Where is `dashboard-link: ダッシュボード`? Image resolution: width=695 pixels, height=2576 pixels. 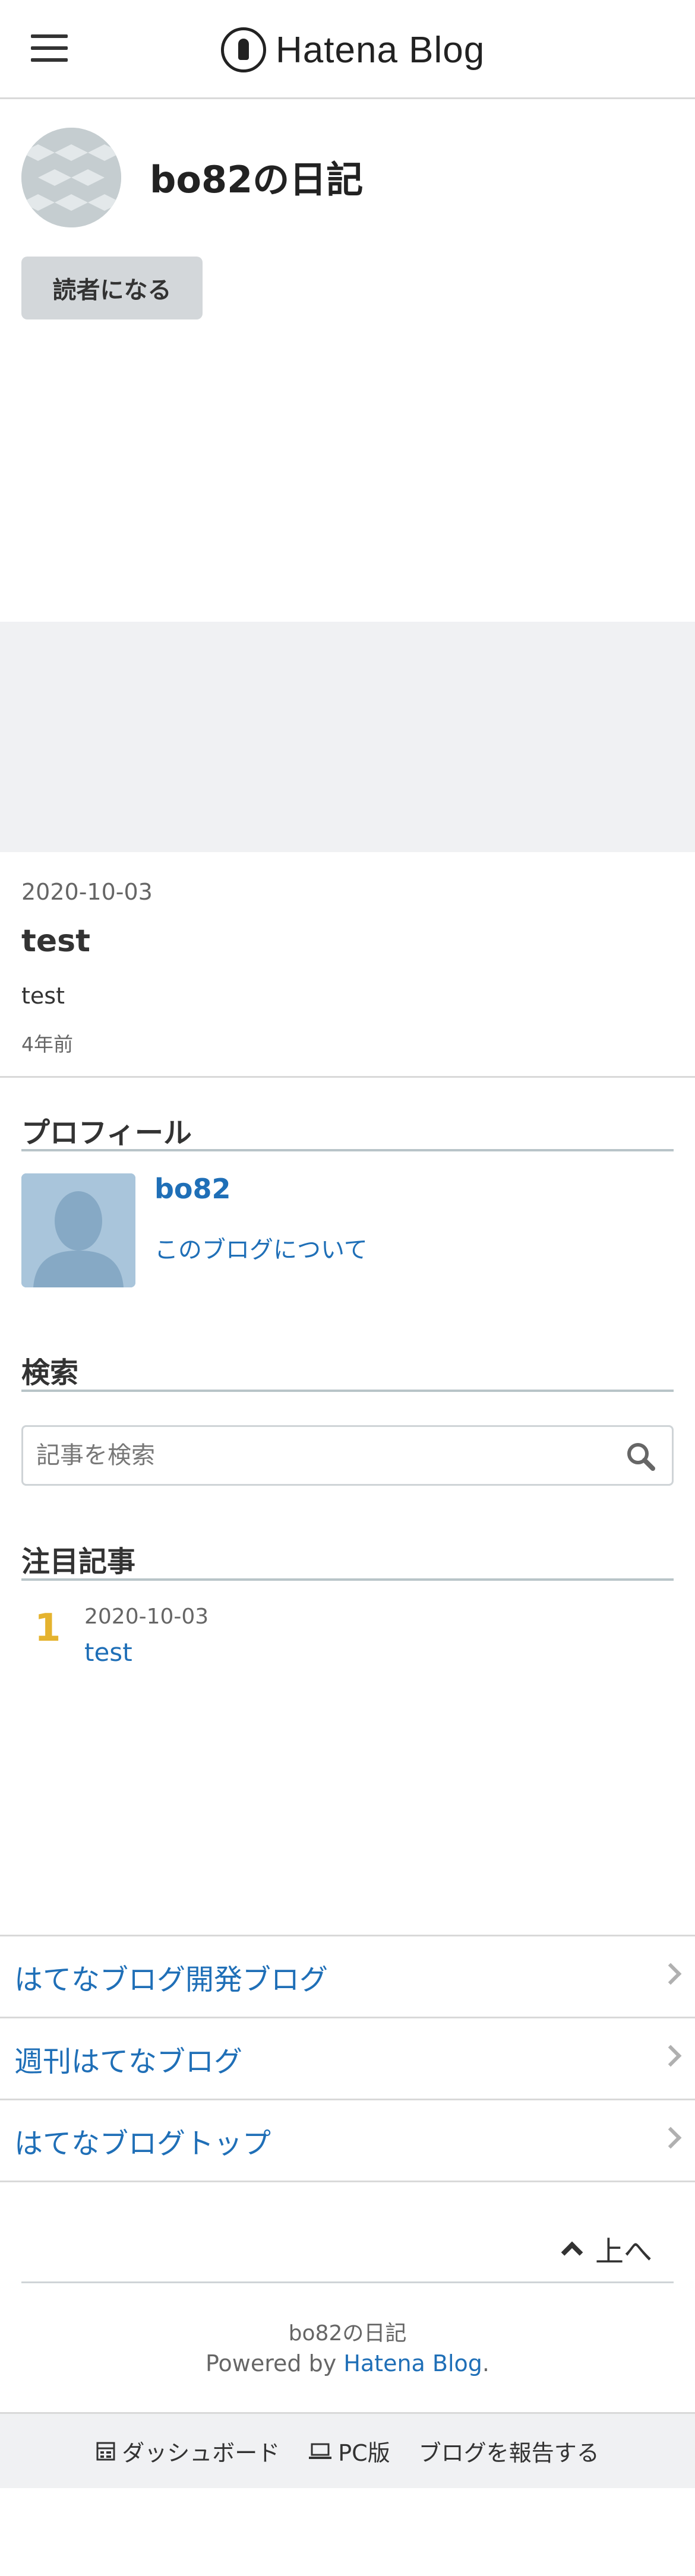
dashboard-link: ダッシュボード is located at coordinates (188, 2451).